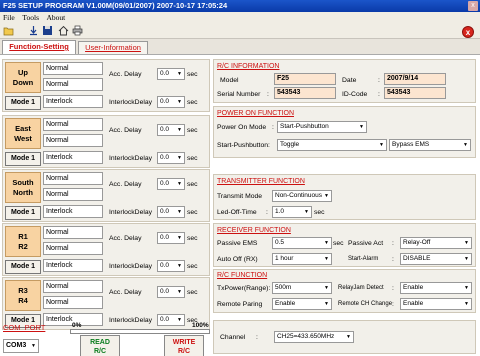 Image resolution: width=480 pixels, height=356 pixels. I want to click on start-alarm-label: Start-Alarm, so click(363, 259).